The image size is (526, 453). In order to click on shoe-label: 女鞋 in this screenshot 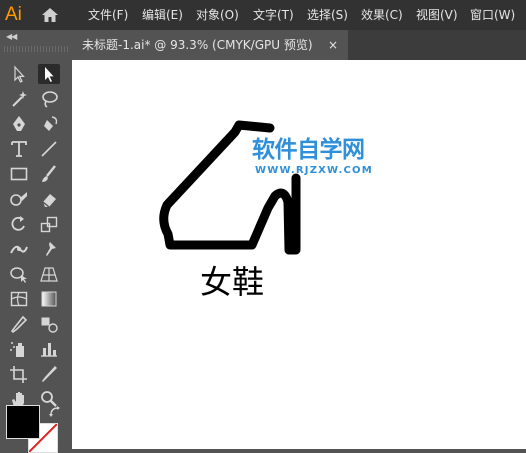, I will do `click(232, 282)`.